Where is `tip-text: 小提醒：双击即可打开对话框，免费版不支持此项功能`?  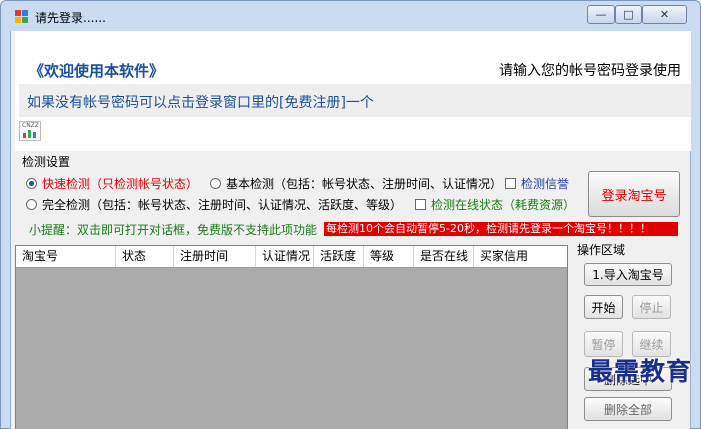 tip-text: 小提醒：双击即可打开对话框，免费版不支持此项功能 is located at coordinates (173, 230).